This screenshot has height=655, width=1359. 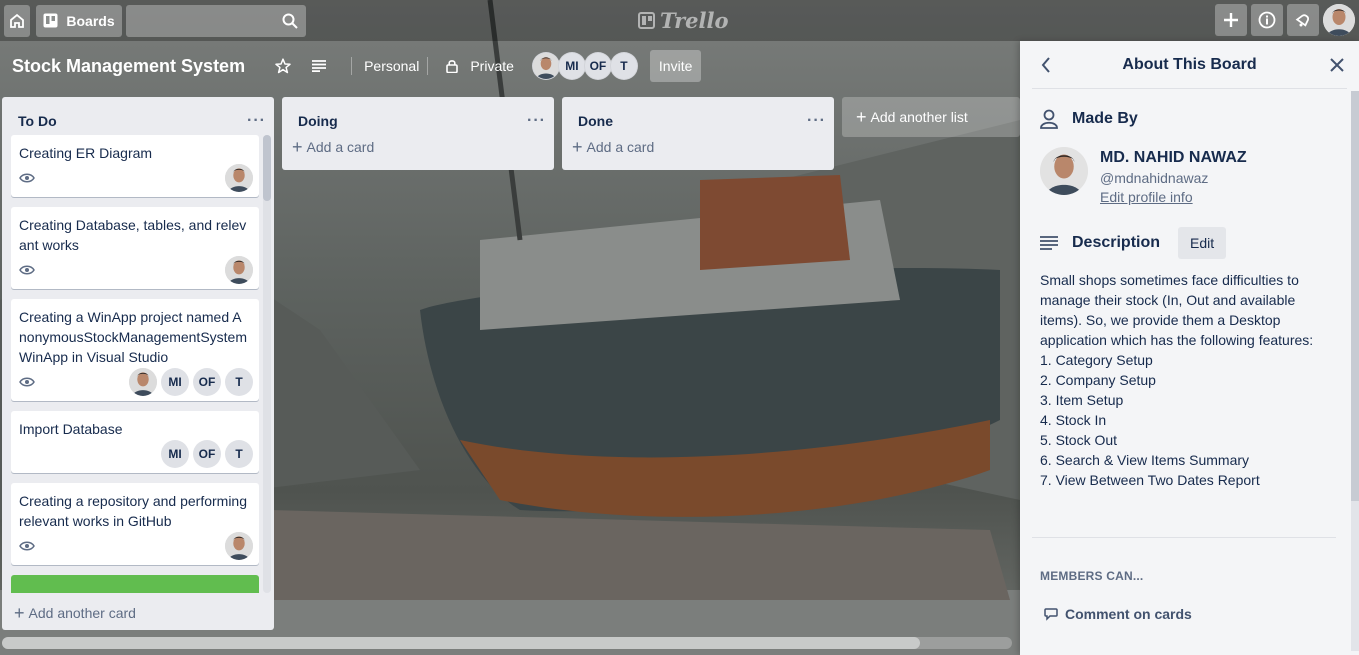 I want to click on back-button, so click(x=1046, y=65).